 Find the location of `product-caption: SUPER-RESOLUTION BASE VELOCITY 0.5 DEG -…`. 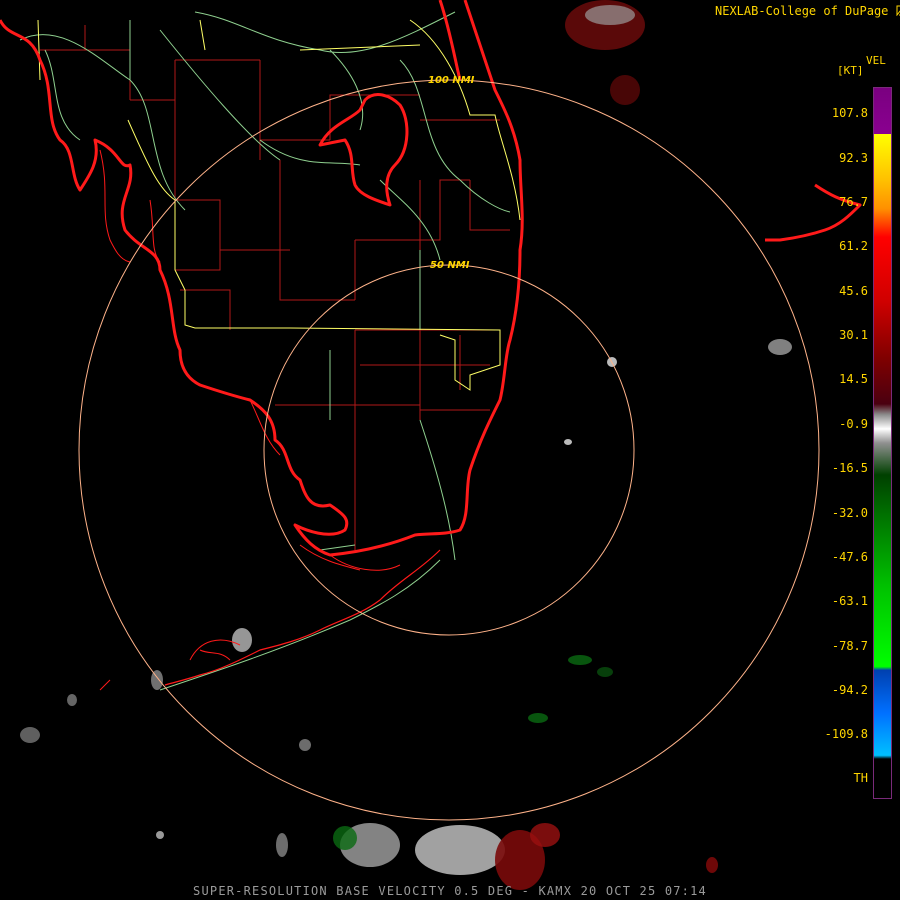

product-caption: SUPER-RESOLUTION BASE VELOCITY 0.5 DEG -… is located at coordinates (450, 891).